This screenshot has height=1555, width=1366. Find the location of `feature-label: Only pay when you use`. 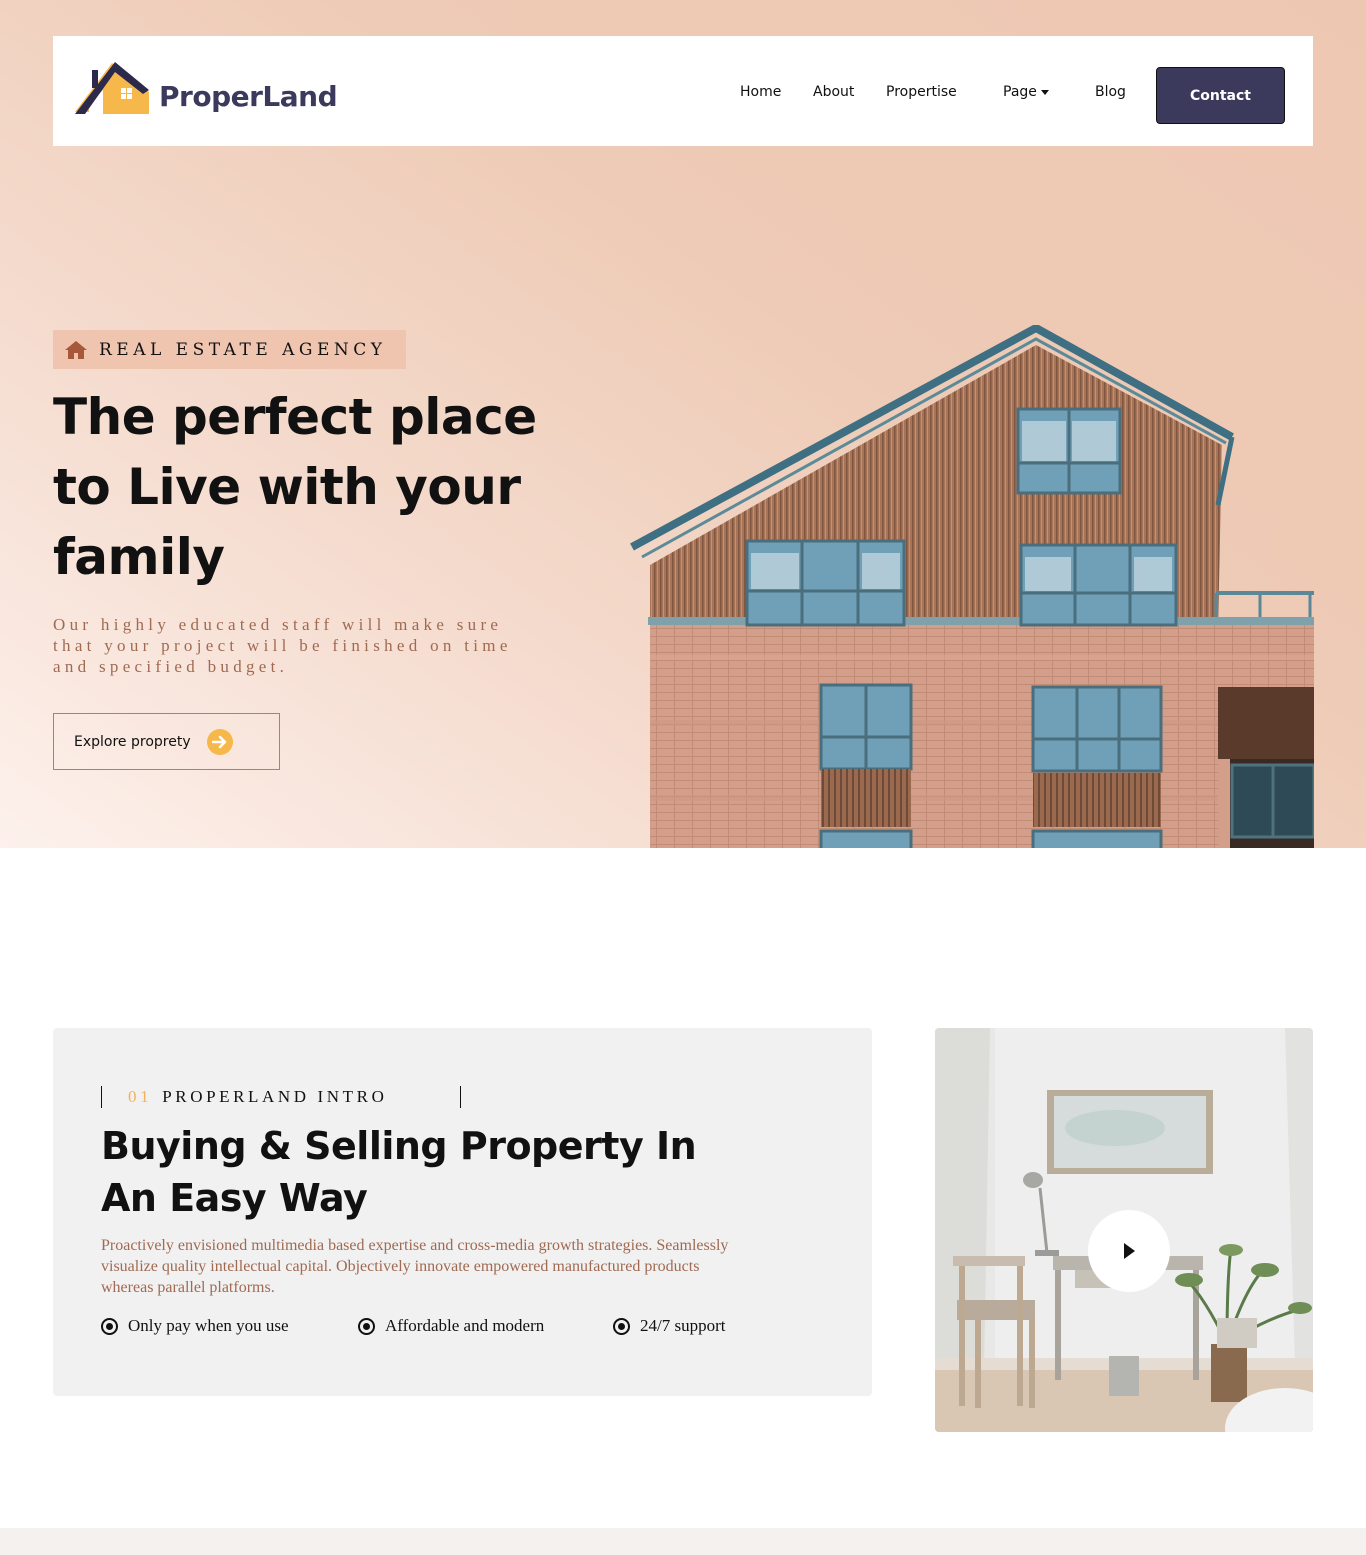

feature-label: Only pay when you use is located at coordinates (208, 1325).